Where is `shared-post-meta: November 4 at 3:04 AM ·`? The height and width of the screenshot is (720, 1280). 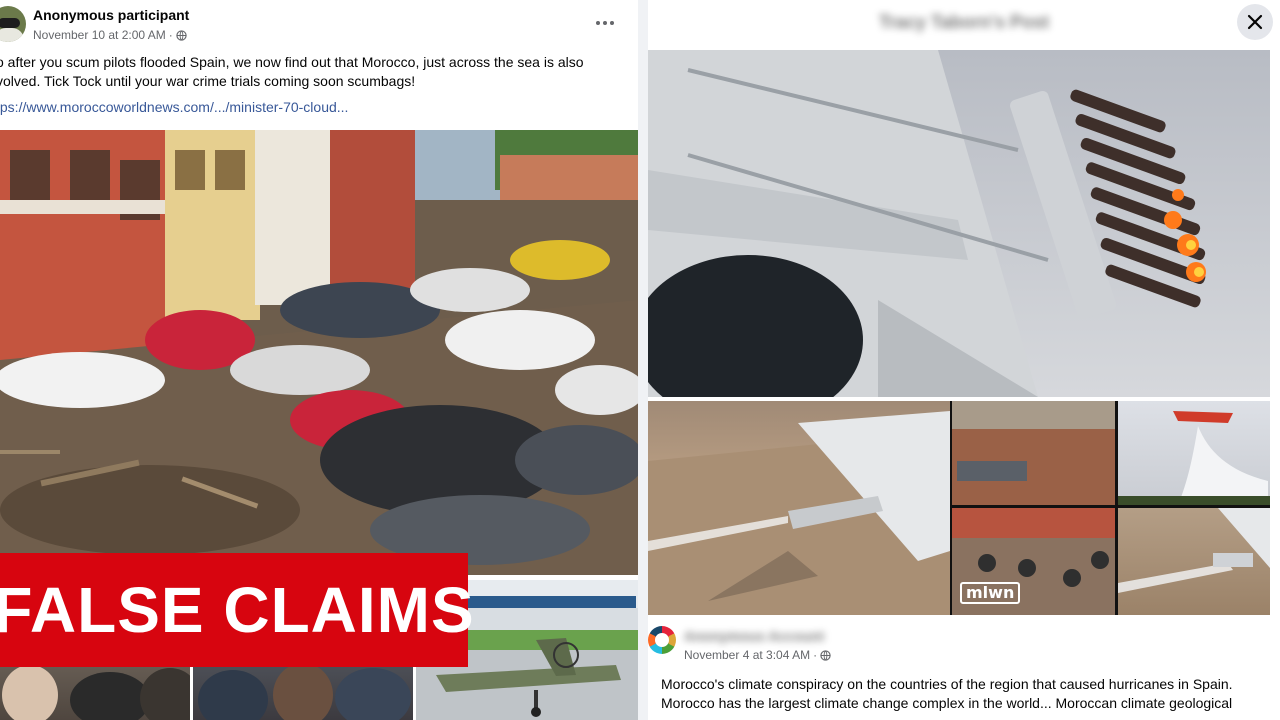
shared-post-meta: November 4 at 3:04 AM · is located at coordinates (757, 655).